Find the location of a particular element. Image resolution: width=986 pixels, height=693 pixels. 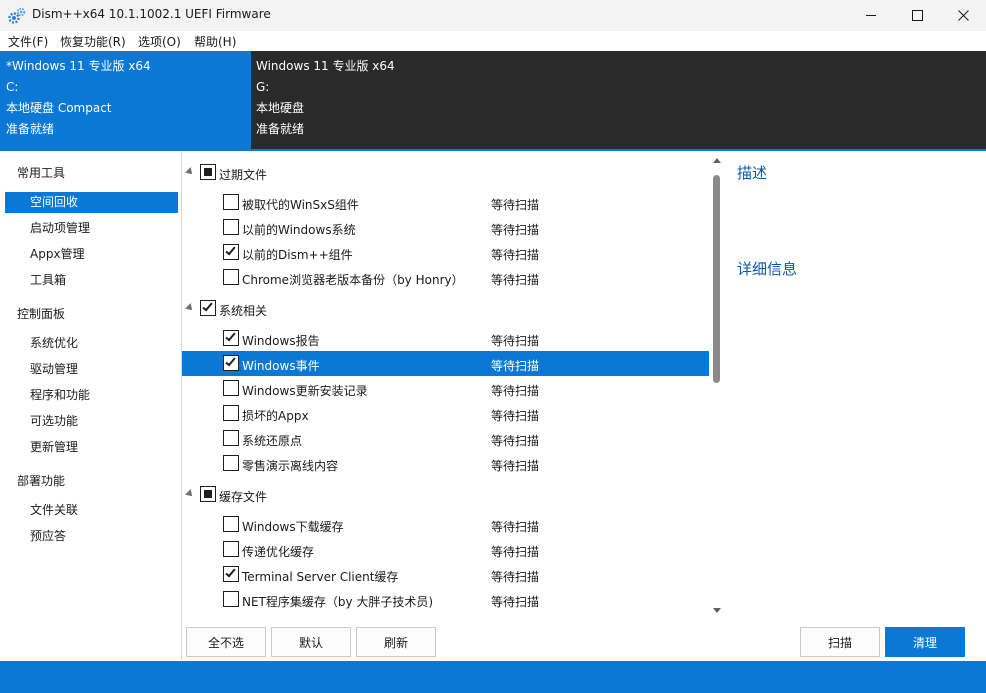

sidebar-item-space-reclaim: 空间回收 is located at coordinates (91, 202).